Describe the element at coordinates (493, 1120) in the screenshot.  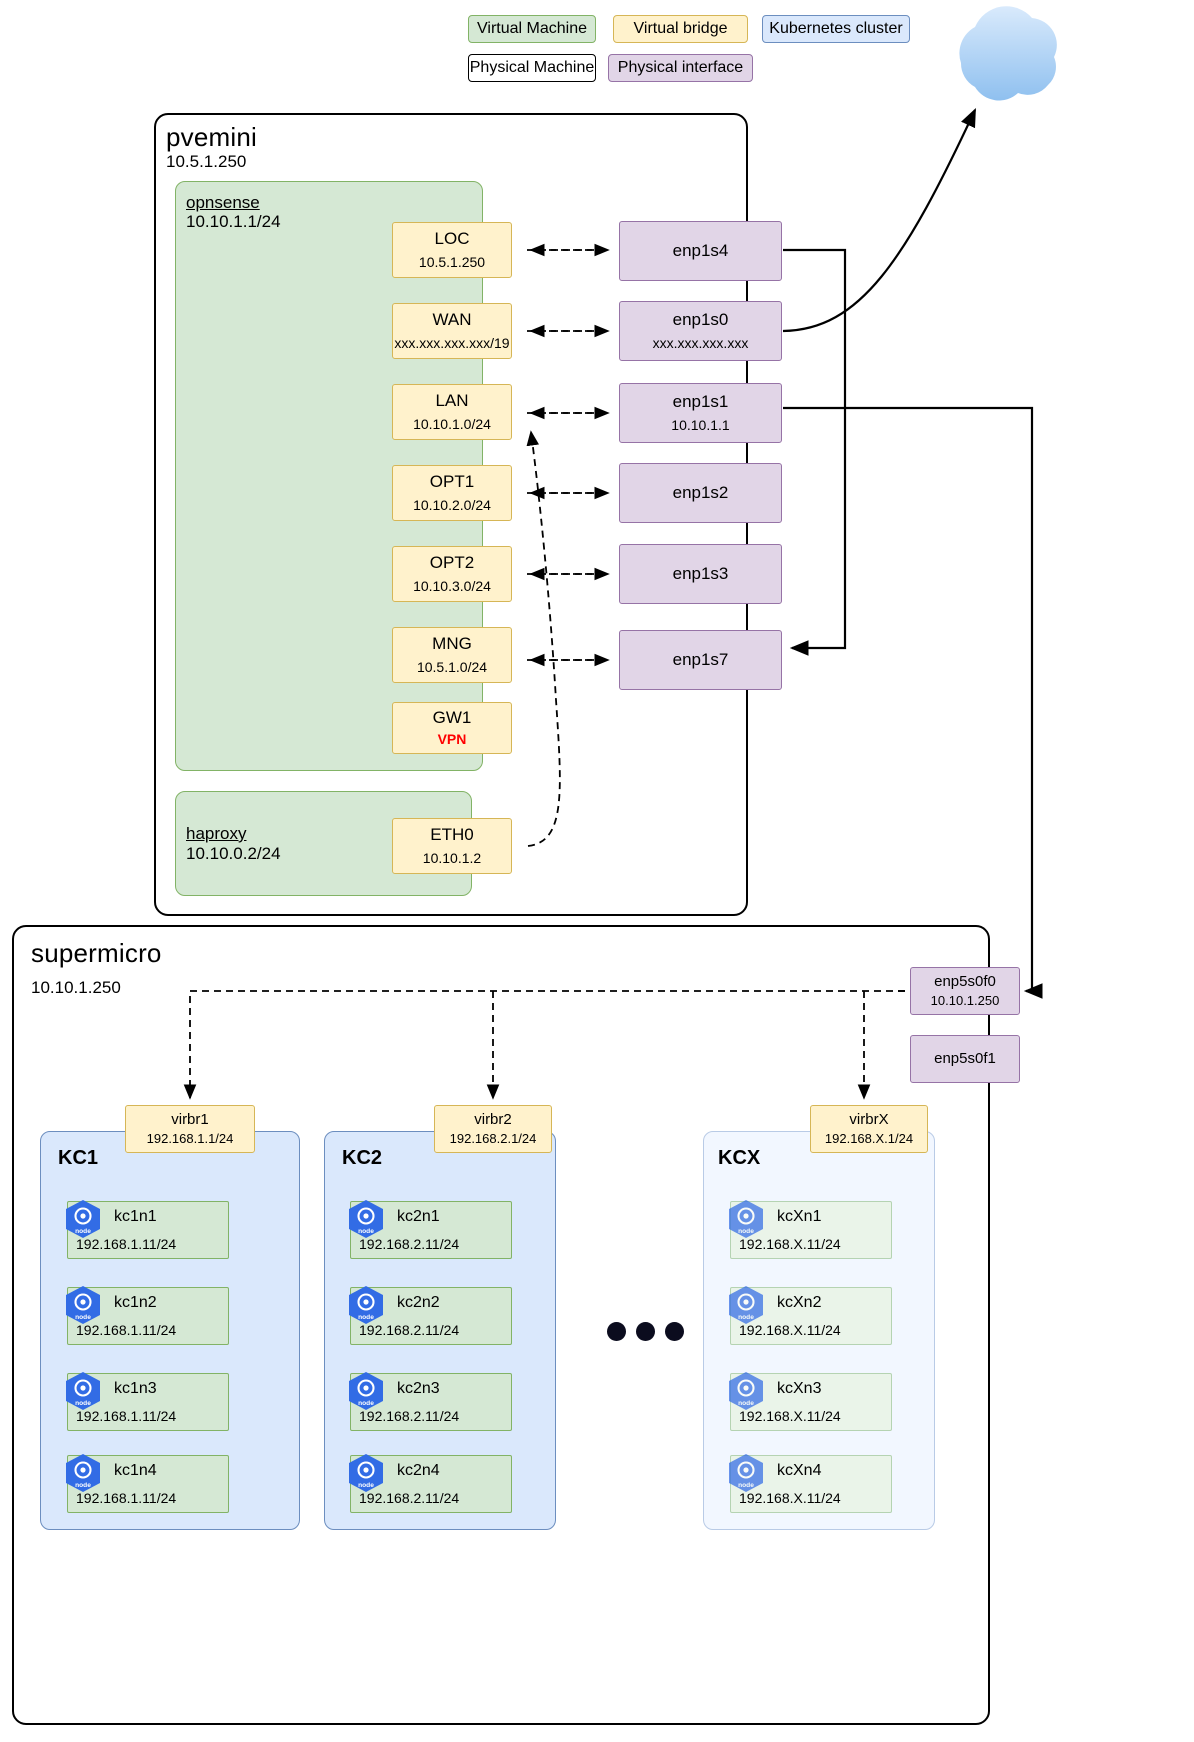
I see `bridge-name: virbr2` at that location.